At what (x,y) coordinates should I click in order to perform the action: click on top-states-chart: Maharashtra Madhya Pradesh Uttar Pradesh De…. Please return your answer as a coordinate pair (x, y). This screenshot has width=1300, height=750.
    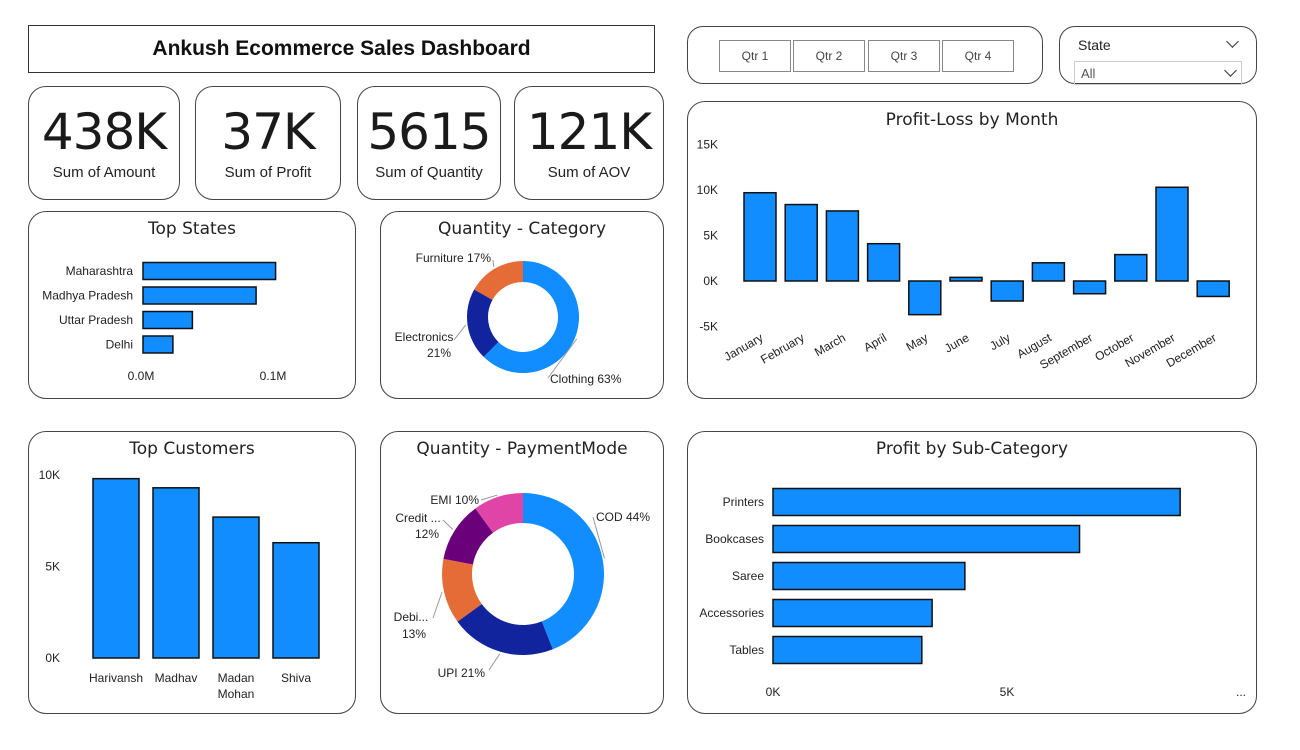
    Looking at the image, I should click on (164, 322).